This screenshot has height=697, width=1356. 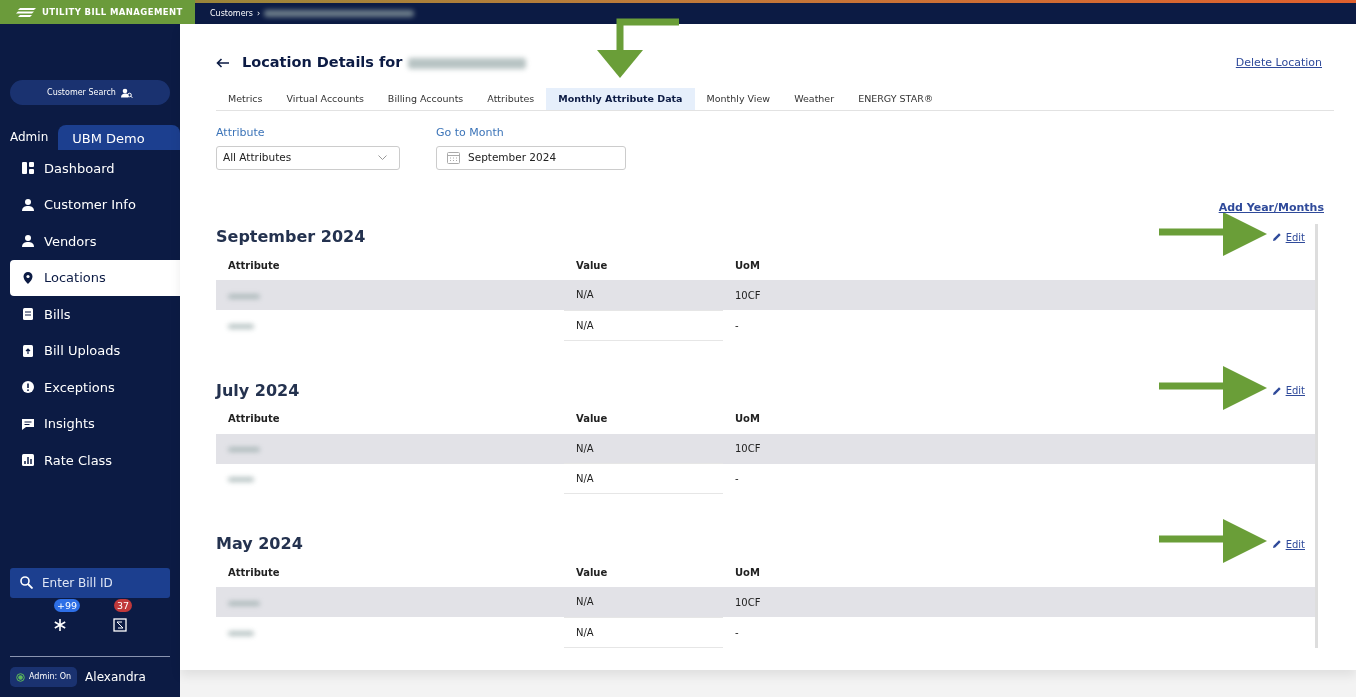 I want to click on sidebar-tab: UBM Demo, so click(x=119, y=137).